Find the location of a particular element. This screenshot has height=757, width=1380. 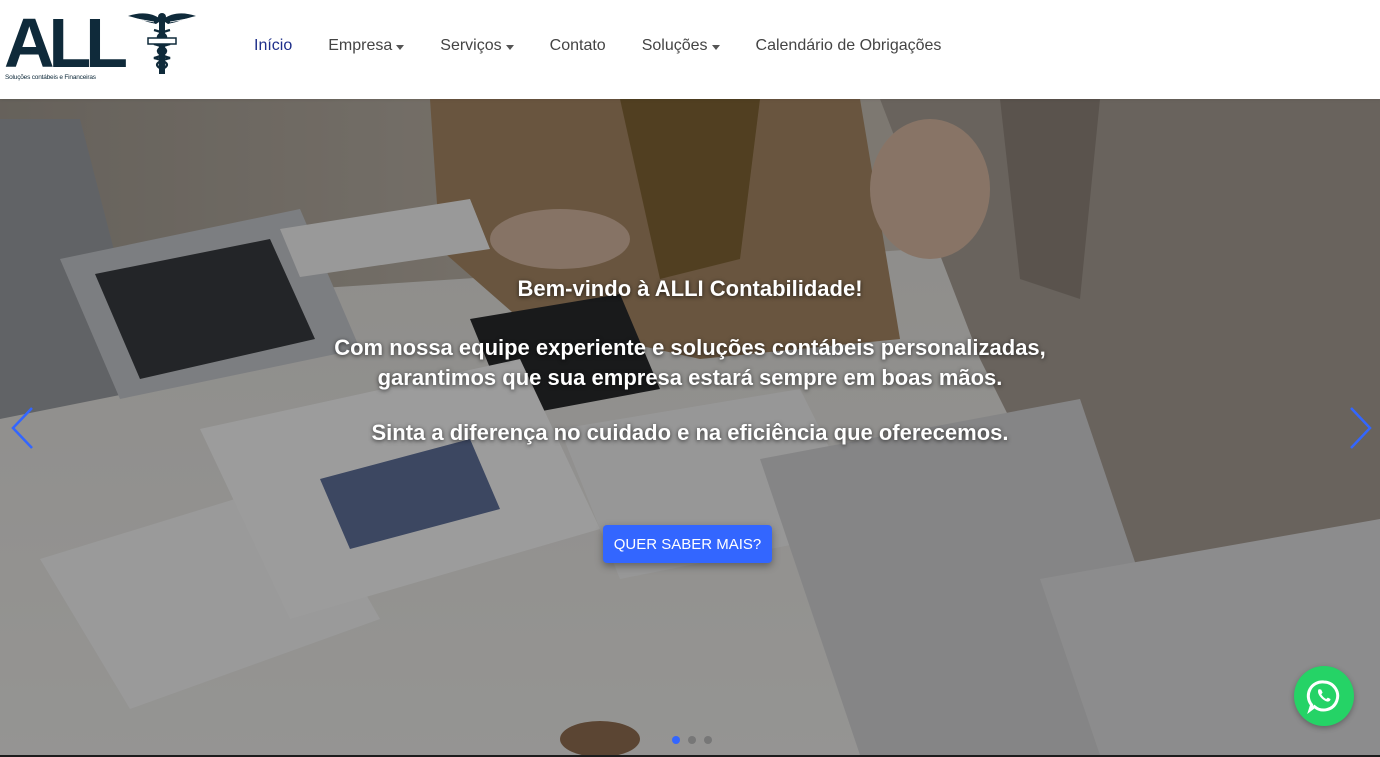

brand-logo: ALL Soluções contábeis e Financeiras is located at coordinates (100, 44).